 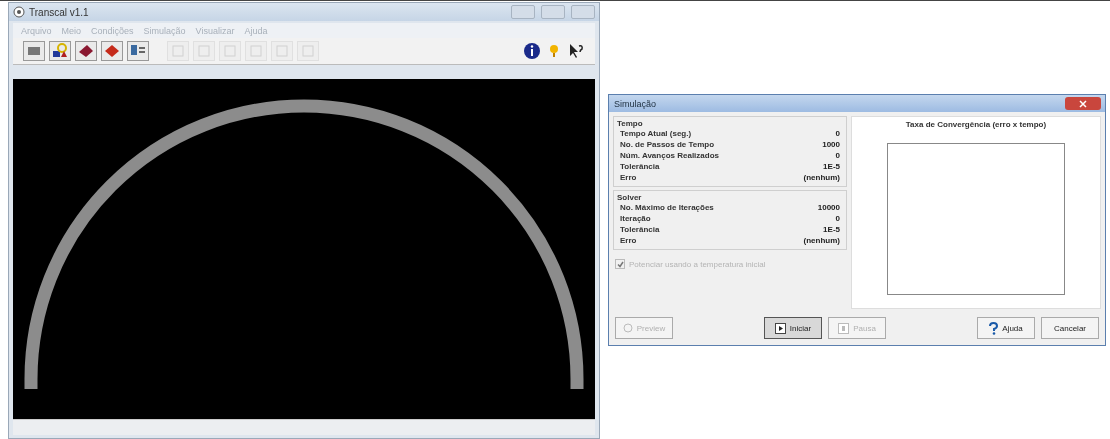 I want to click on menu-item: Arquivo, so click(x=36, y=30).